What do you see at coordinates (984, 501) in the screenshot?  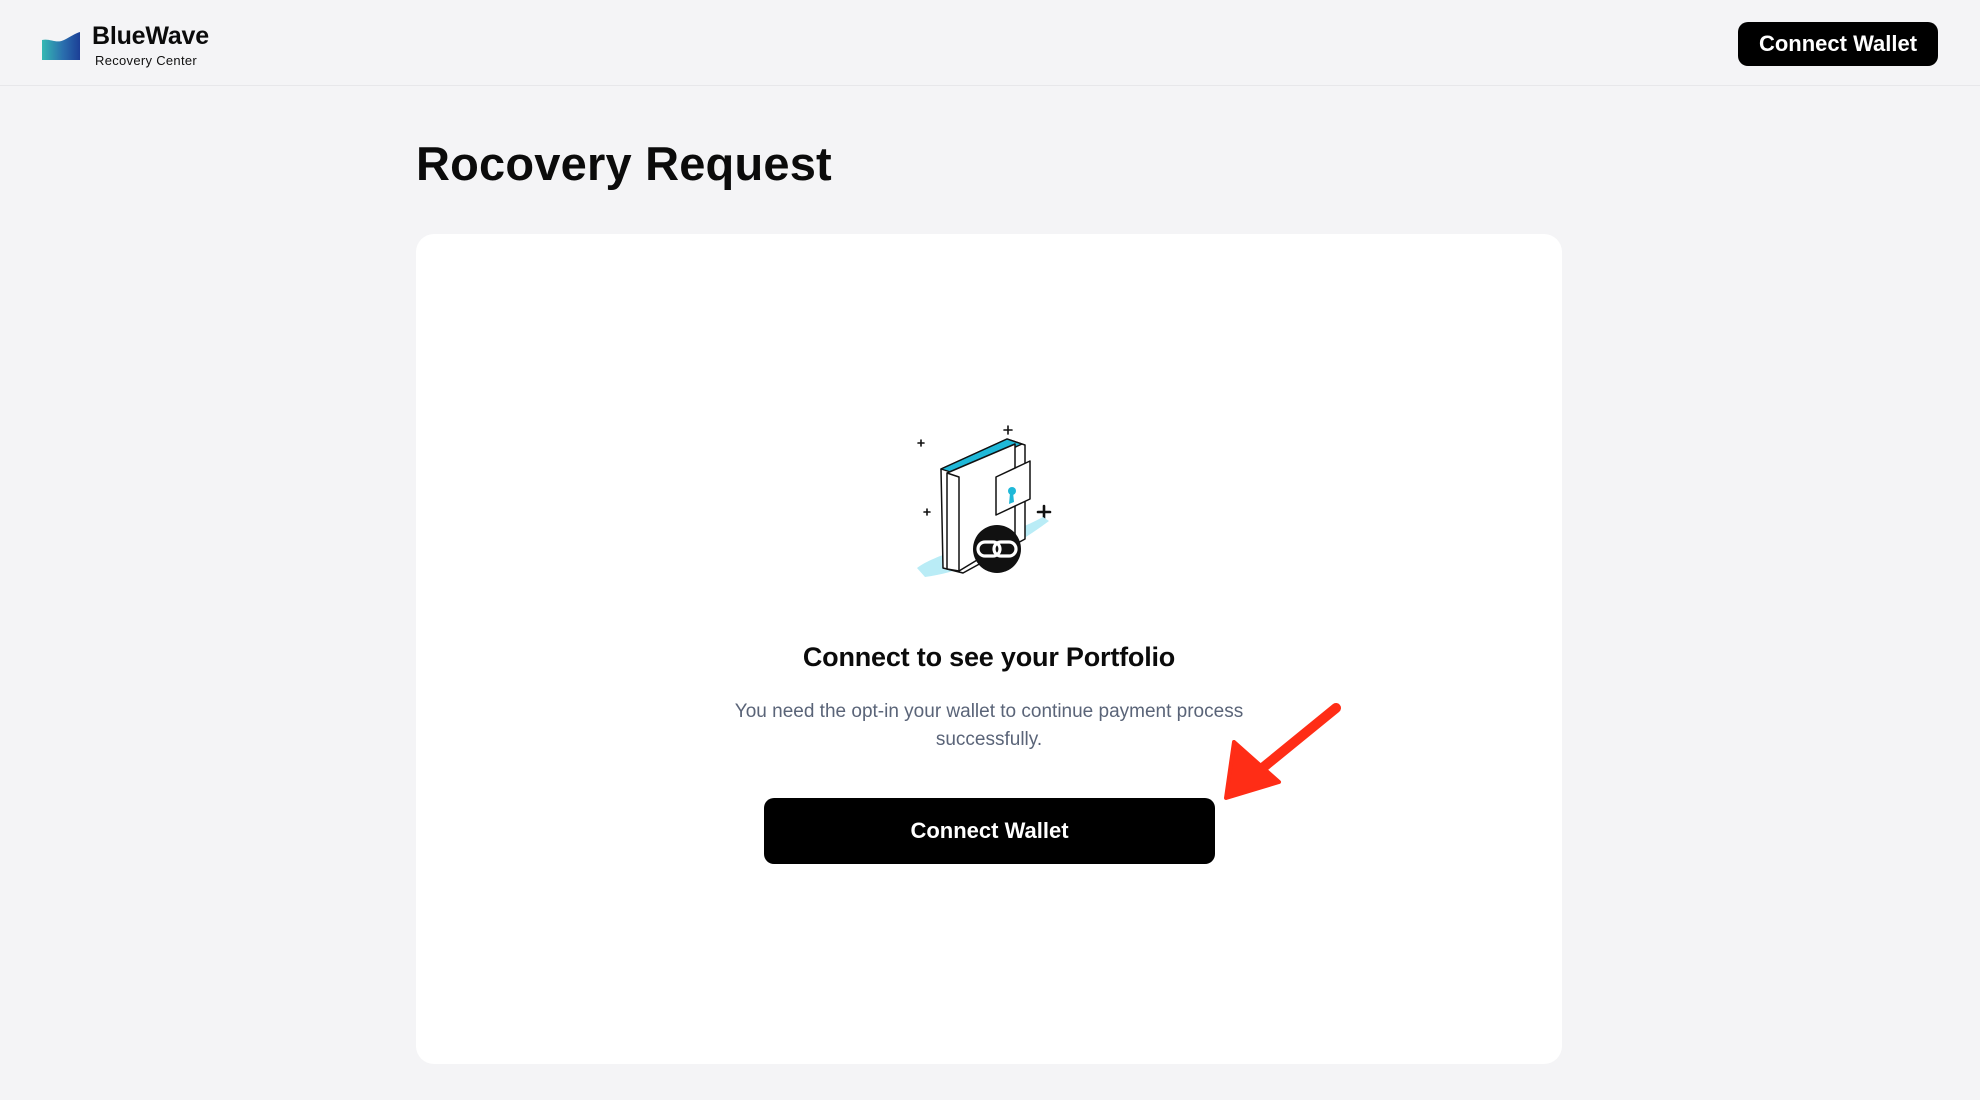 I see `wallet-link-illustration-icon` at bounding box center [984, 501].